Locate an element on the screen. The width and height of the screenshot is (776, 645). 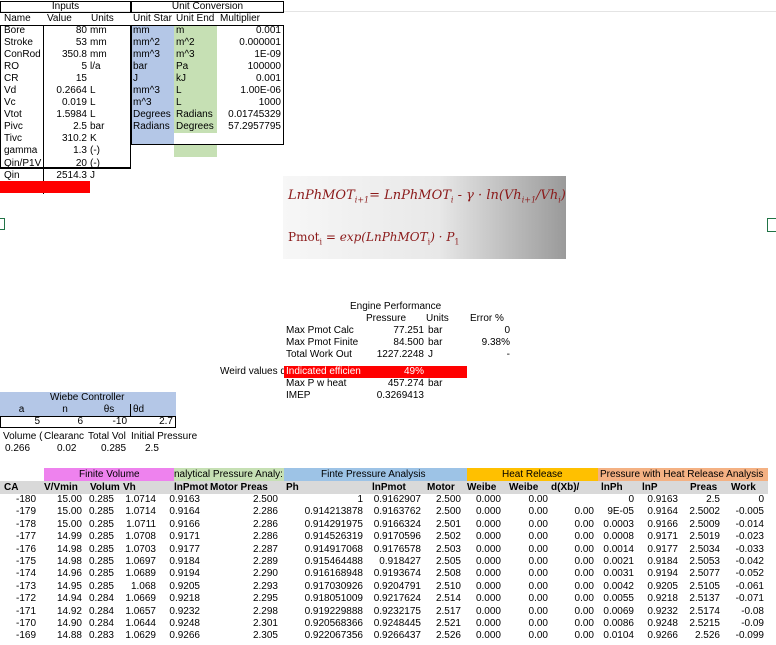
table-cell: 0.9266 is located at coordinates (658, 636).